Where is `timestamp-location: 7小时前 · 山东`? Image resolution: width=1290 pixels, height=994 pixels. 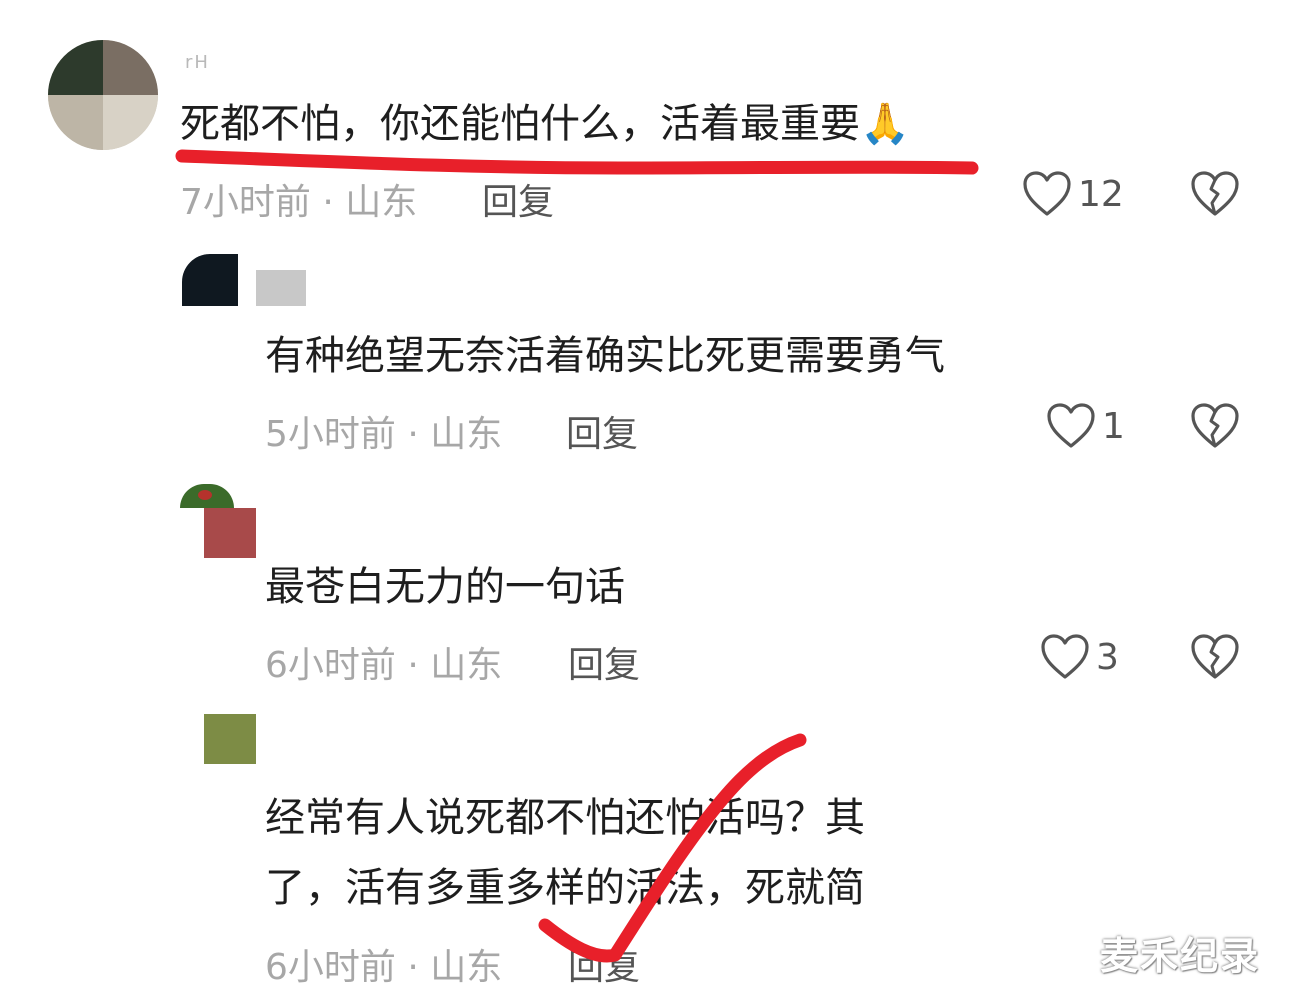 timestamp-location: 7小时前 · 山东 is located at coordinates (299, 202).